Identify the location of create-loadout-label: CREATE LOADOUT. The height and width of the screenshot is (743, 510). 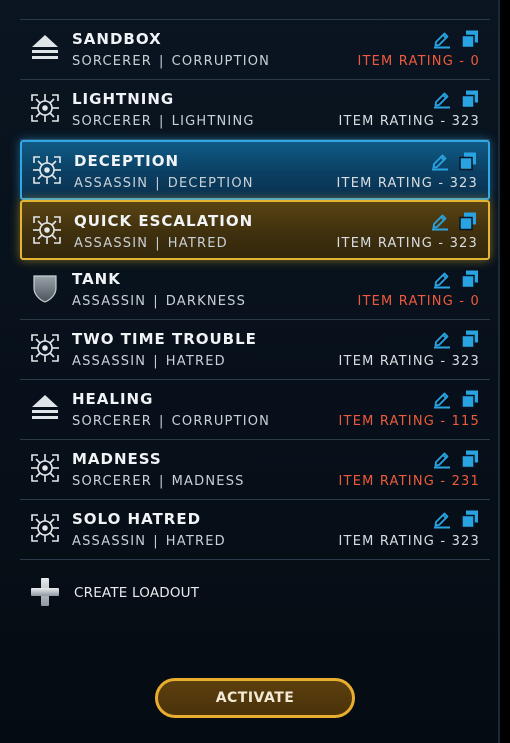
(137, 593).